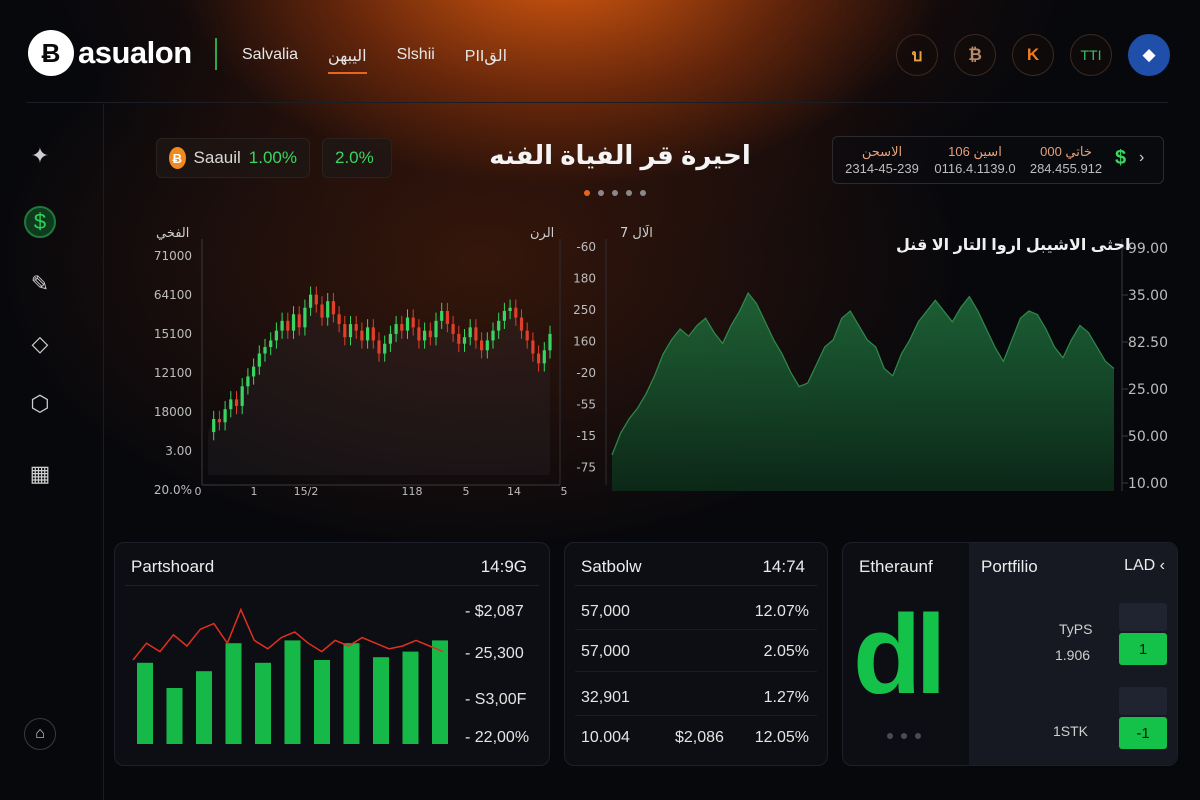 Image resolution: width=1200 pixels, height=800 pixels. What do you see at coordinates (586, 247) in the screenshot?
I see `mid-tick-label: -60` at bounding box center [586, 247].